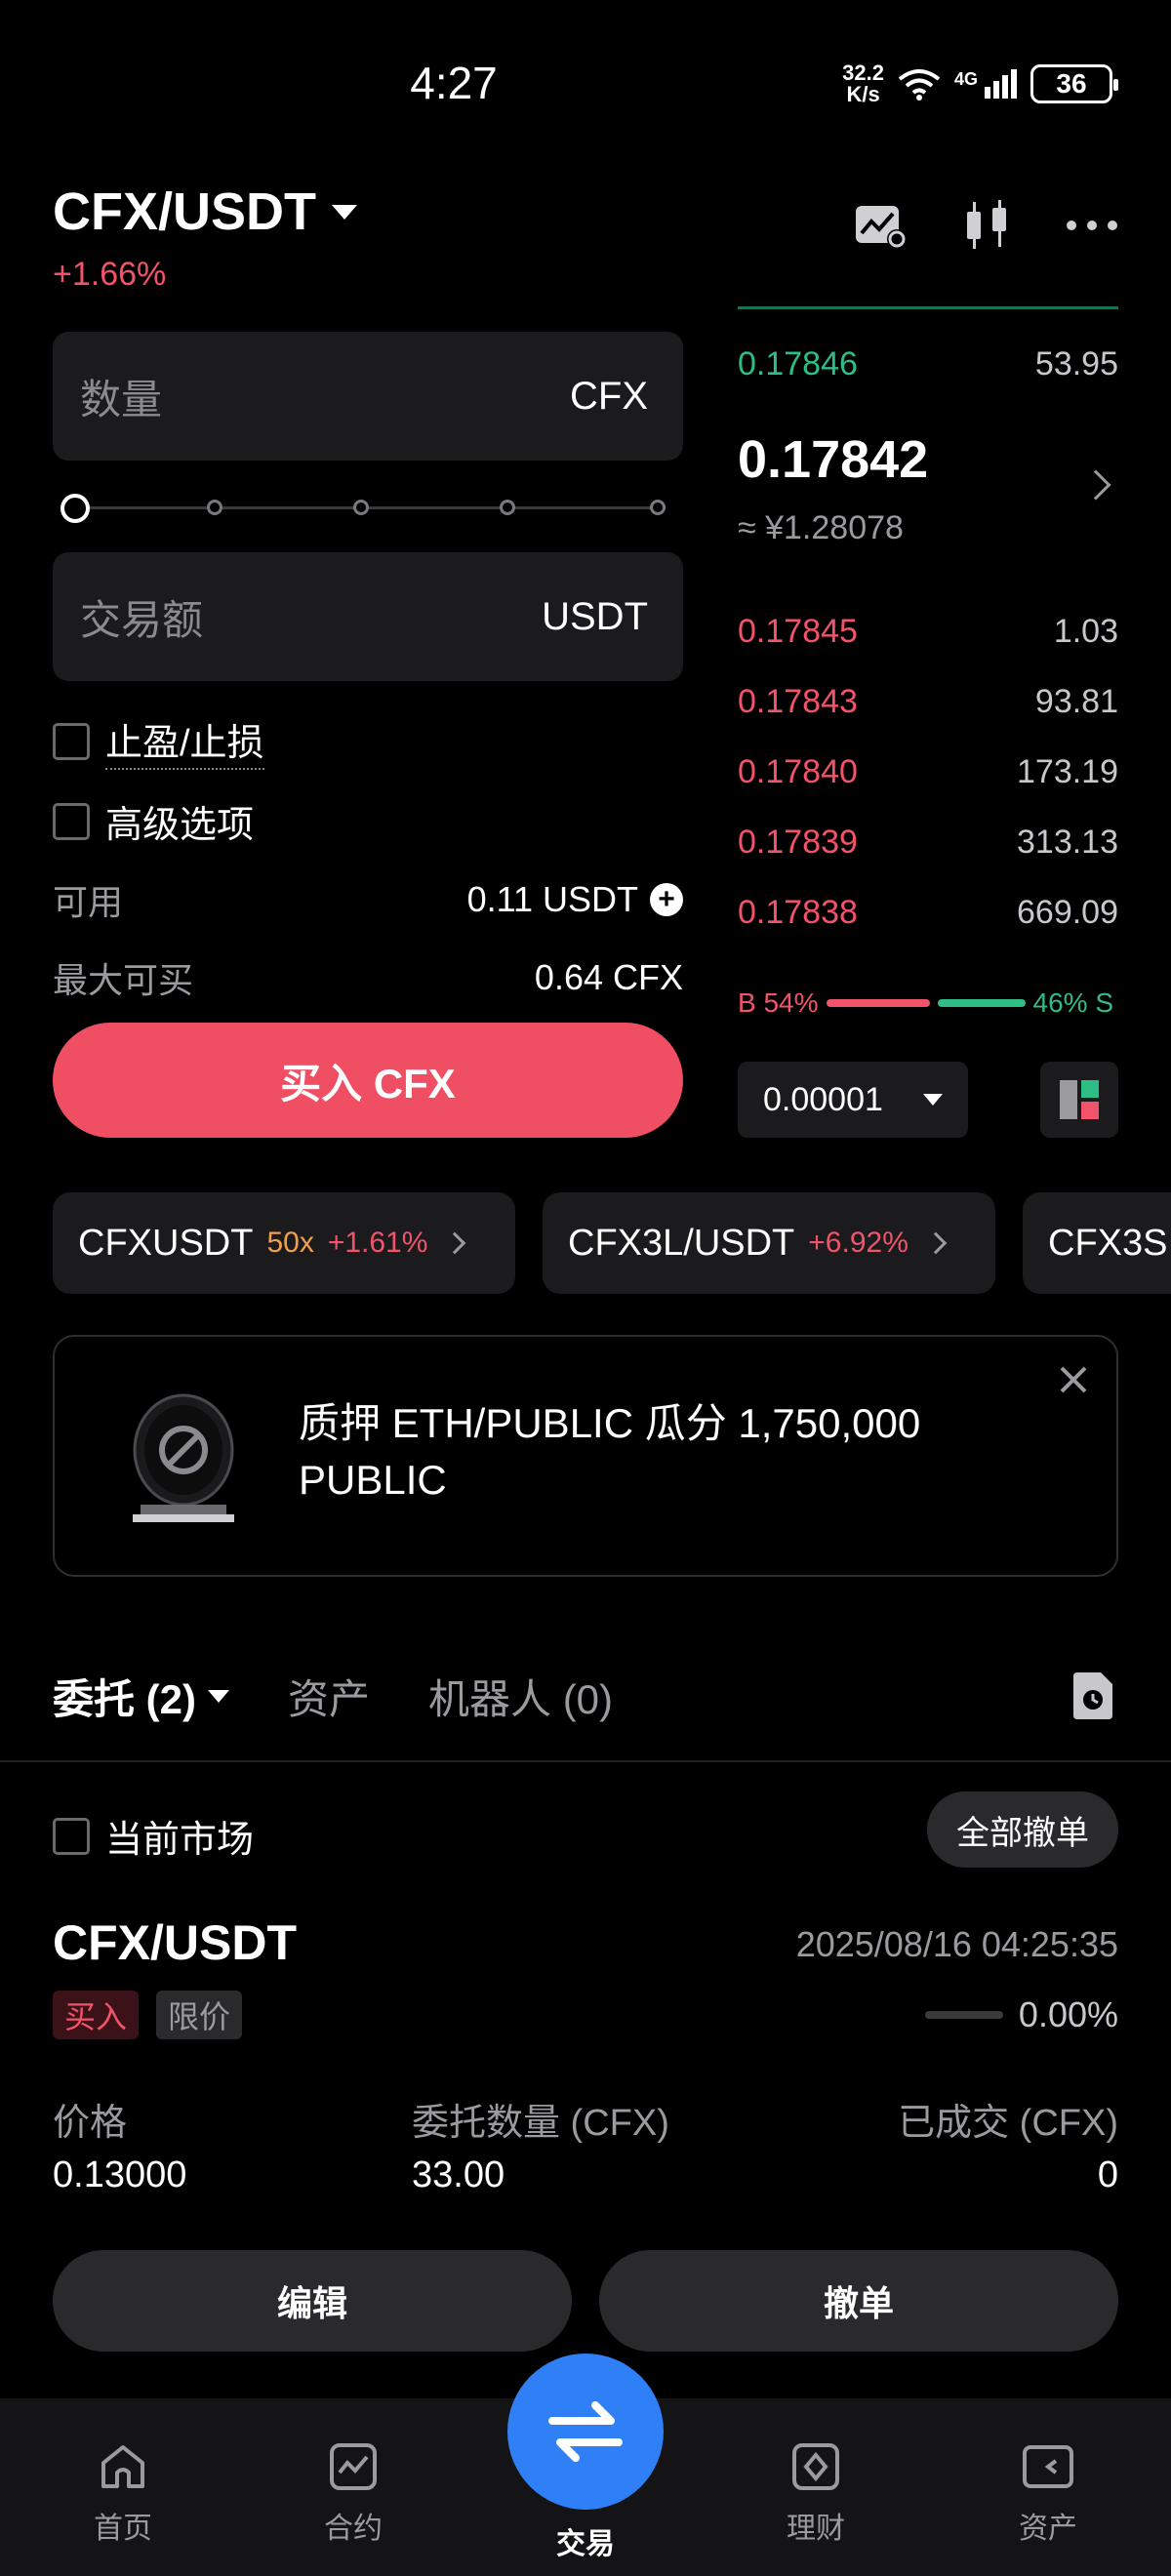  What do you see at coordinates (123, 2466) in the screenshot?
I see `home-icon` at bounding box center [123, 2466].